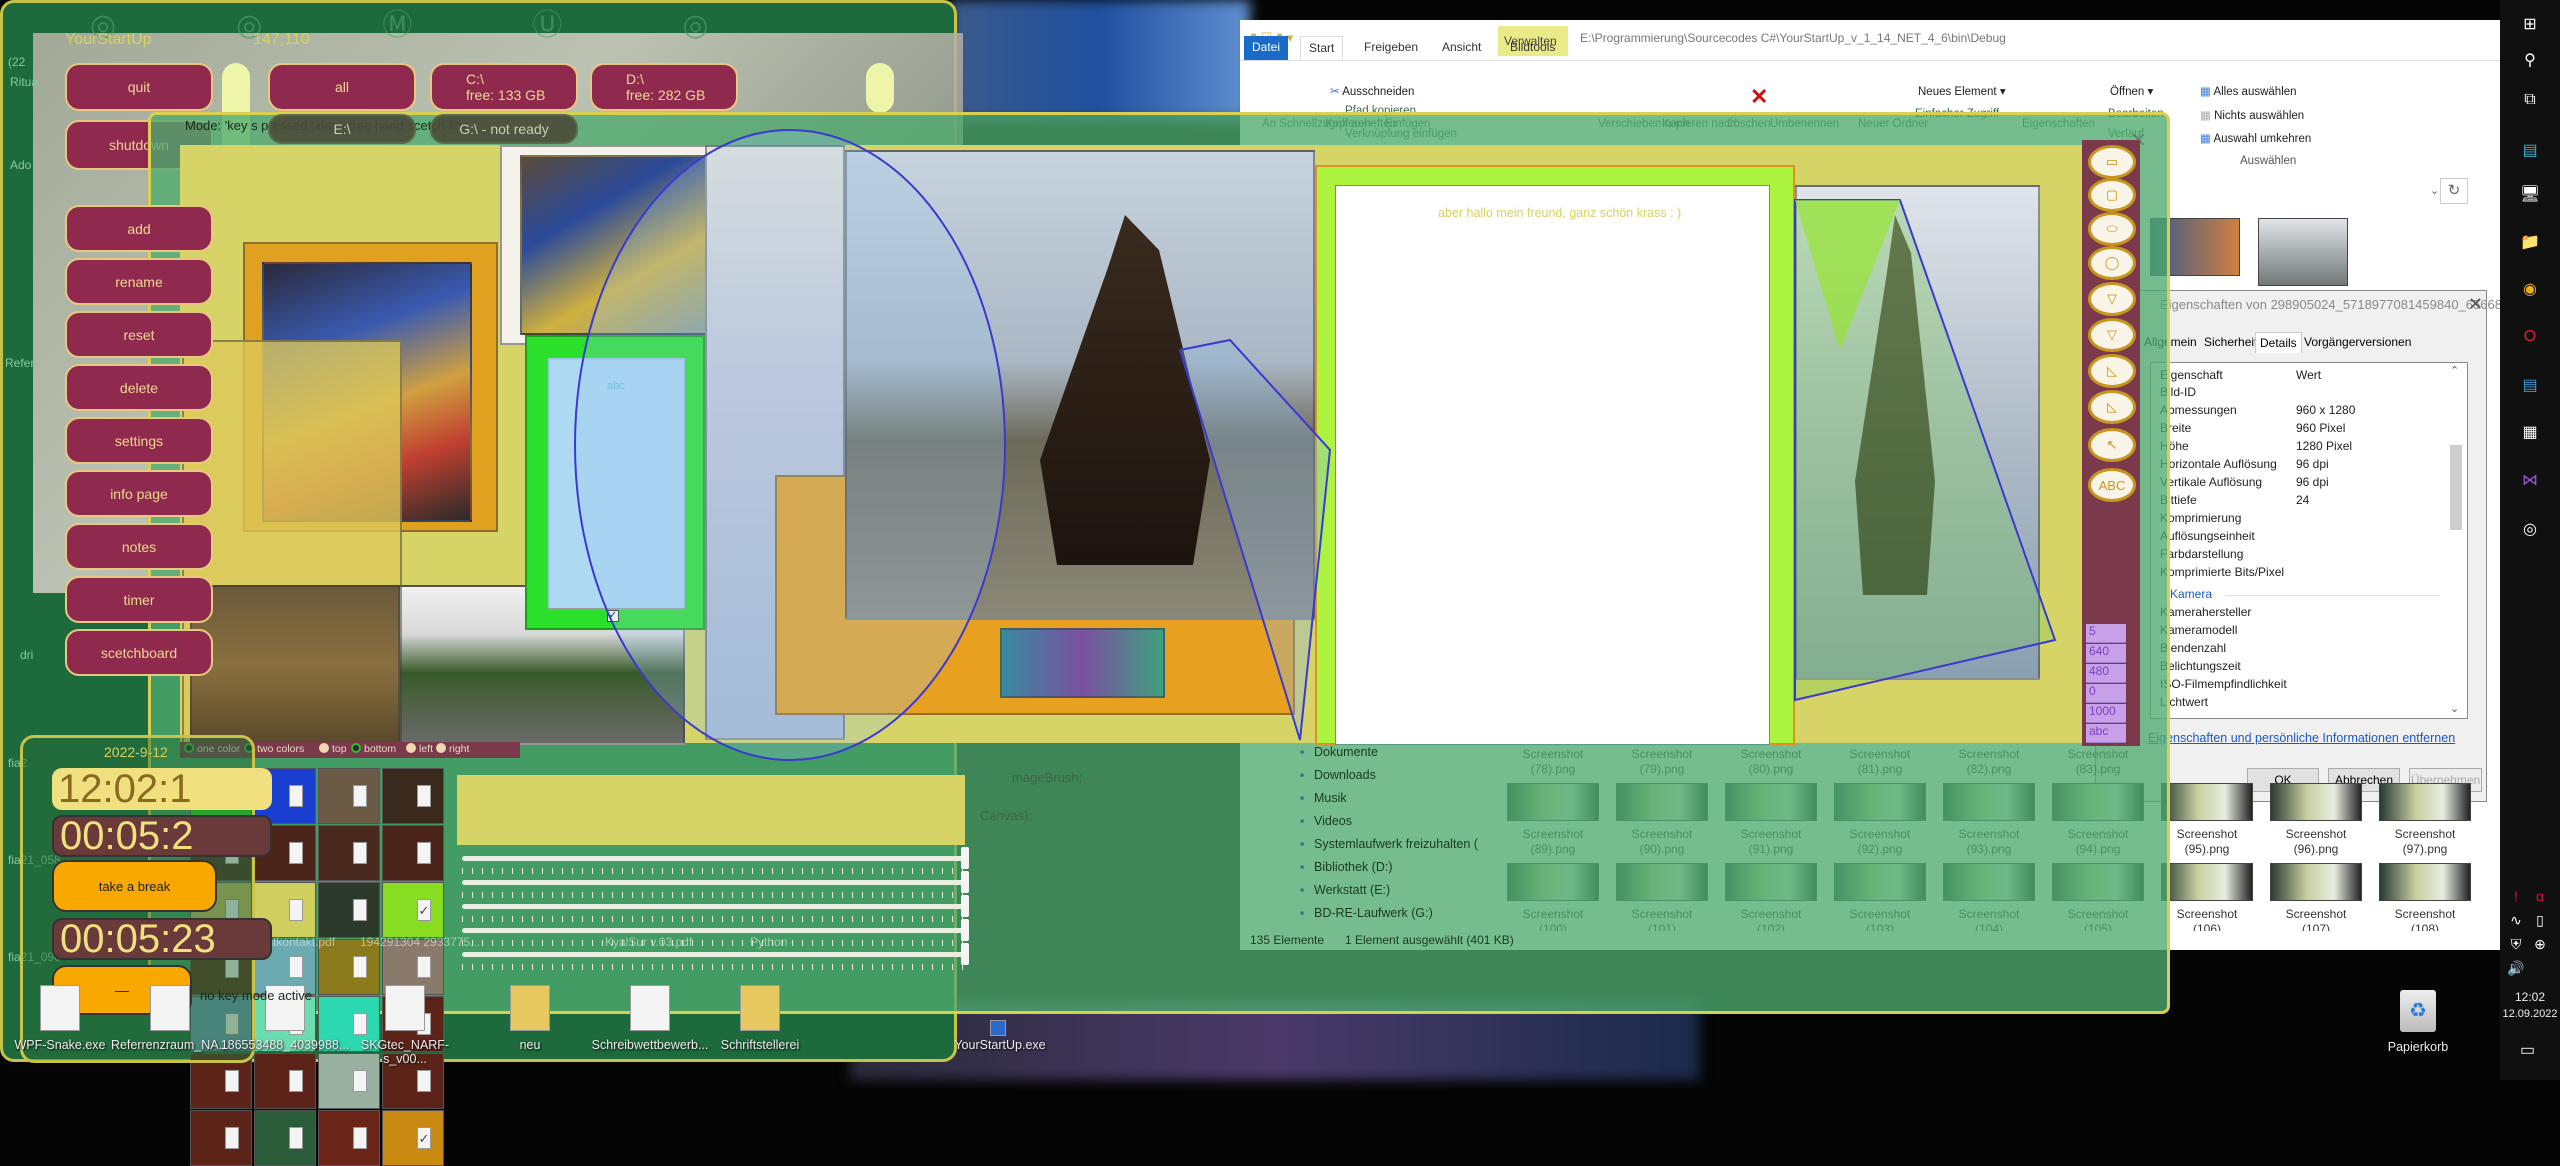 The height and width of the screenshot is (1166, 2560). What do you see at coordinates (2530, 24) in the screenshot?
I see `windows-start-icon: ⊞` at bounding box center [2530, 24].